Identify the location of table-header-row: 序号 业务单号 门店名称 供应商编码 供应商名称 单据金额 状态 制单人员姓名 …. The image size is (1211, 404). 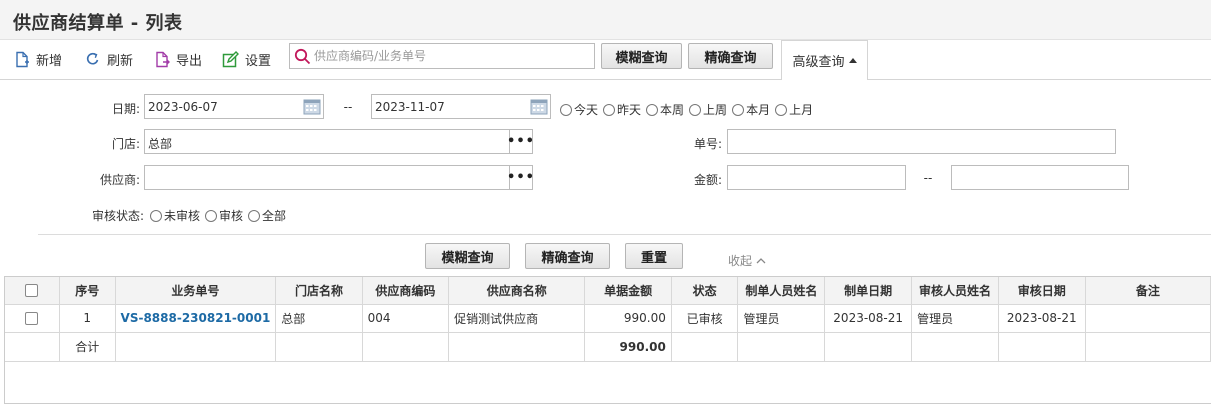
(608, 291).